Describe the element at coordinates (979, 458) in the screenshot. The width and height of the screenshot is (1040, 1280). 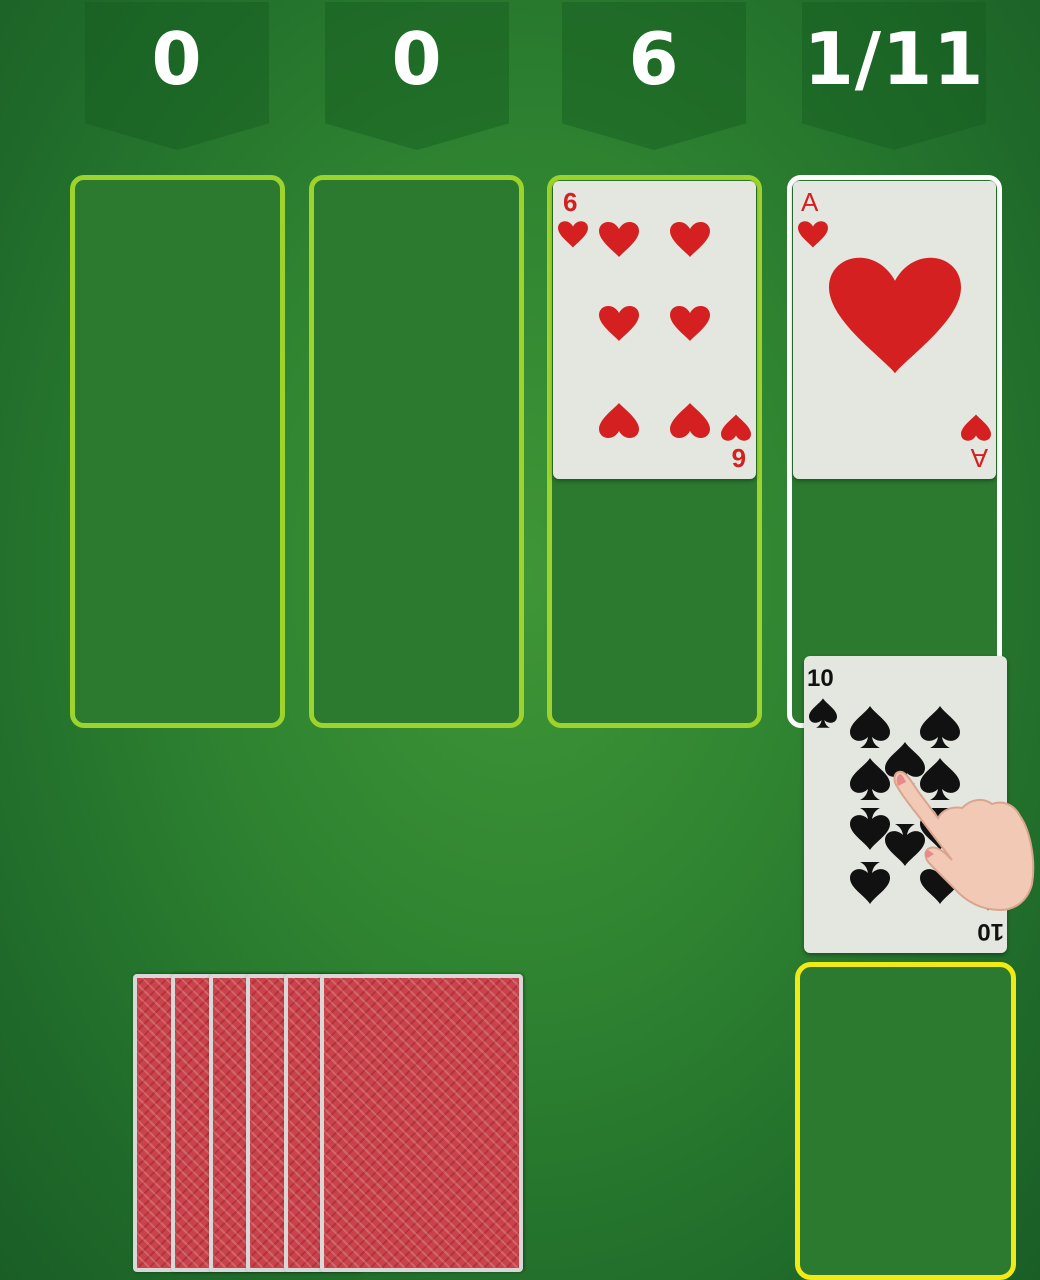
I see `card-rank-bottom: A` at that location.